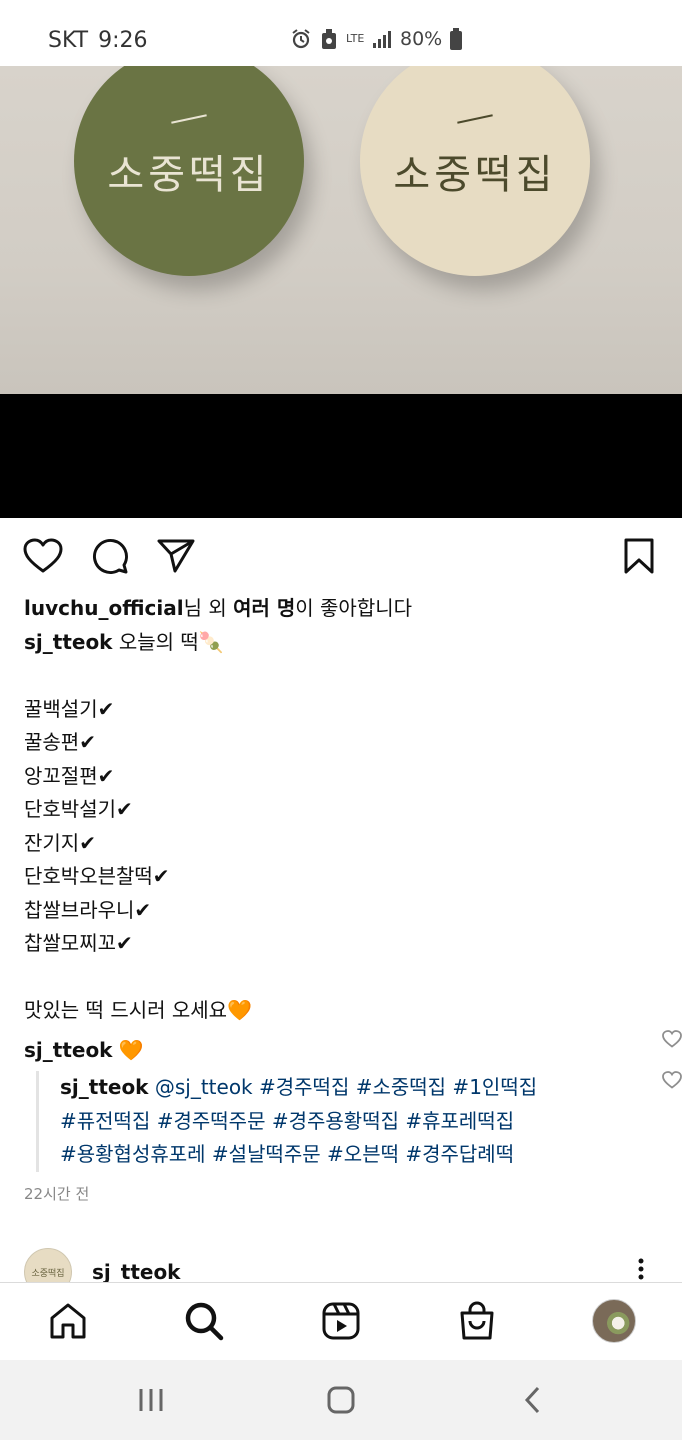 This screenshot has width=682, height=1440. I want to click on tab-reels, so click(341, 1321).